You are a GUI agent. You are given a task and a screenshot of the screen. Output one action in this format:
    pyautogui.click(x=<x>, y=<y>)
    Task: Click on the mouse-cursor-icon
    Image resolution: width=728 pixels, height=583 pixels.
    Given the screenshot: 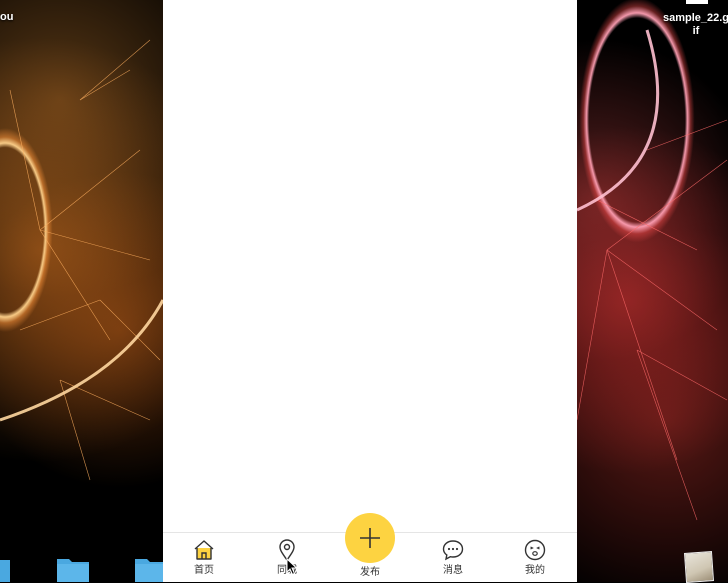 What is the action you would take?
    pyautogui.click(x=292, y=567)
    